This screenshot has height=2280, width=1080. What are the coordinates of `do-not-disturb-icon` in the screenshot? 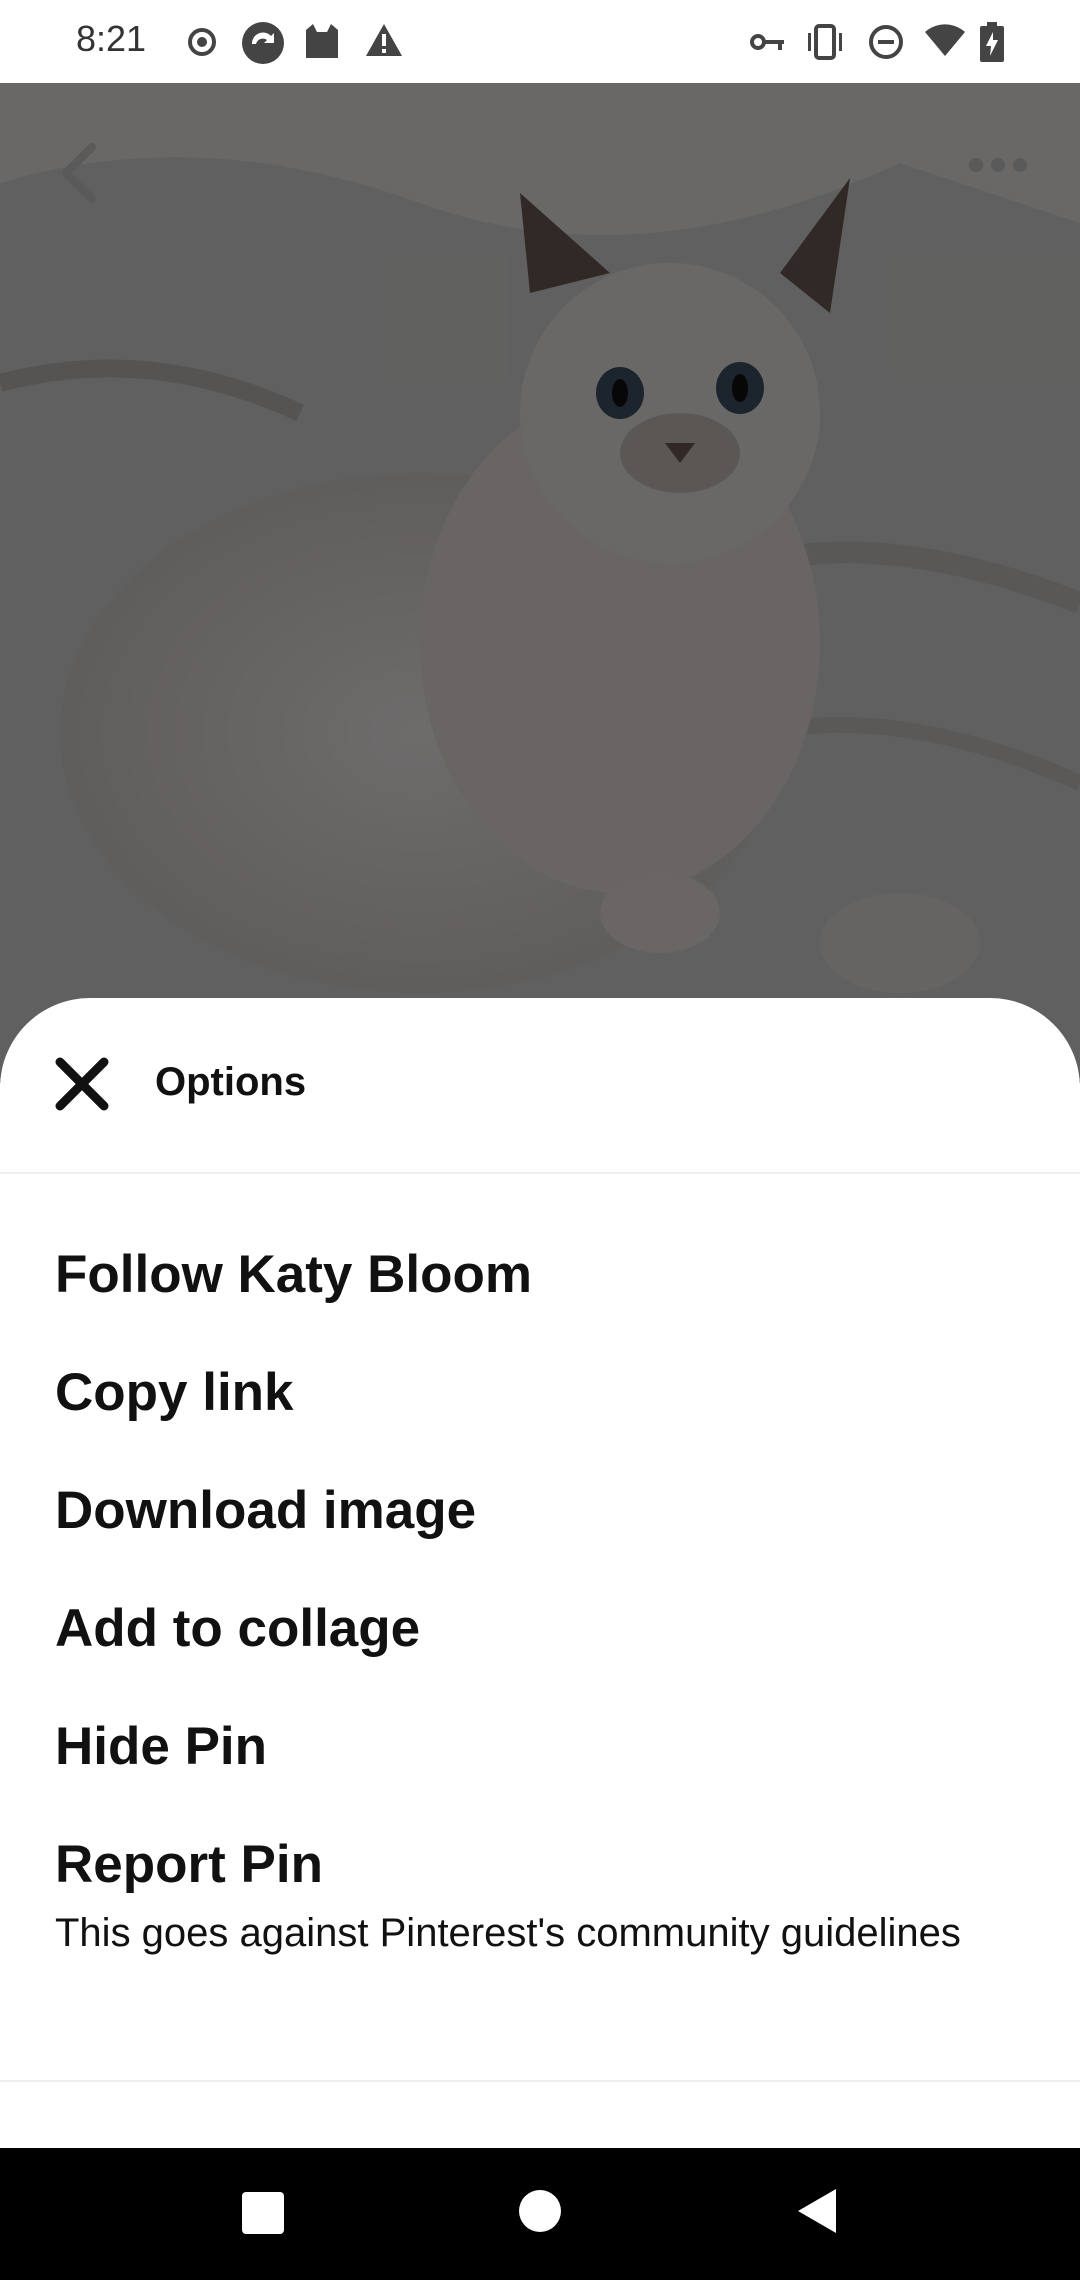 It's located at (886, 42).